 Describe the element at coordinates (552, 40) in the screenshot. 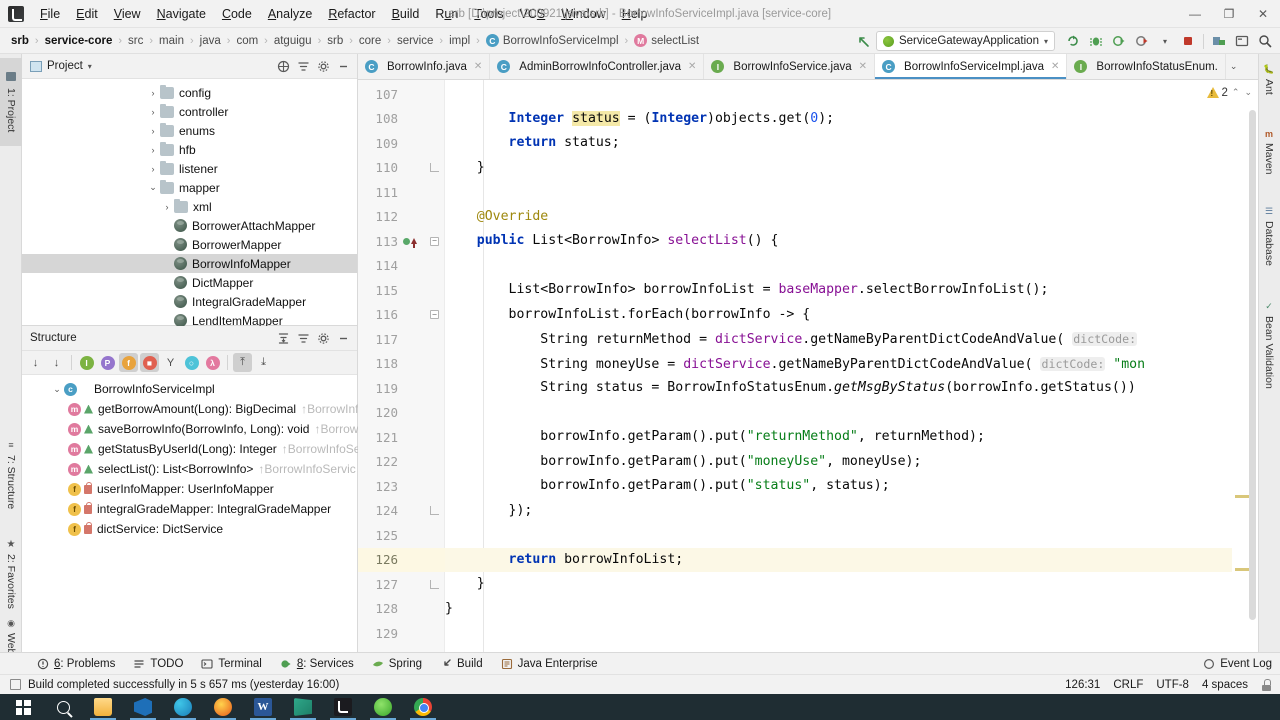

I see `breadcrumb-item-borrowinfoserviceimpl: C BorrowInfoServiceImpl` at that location.